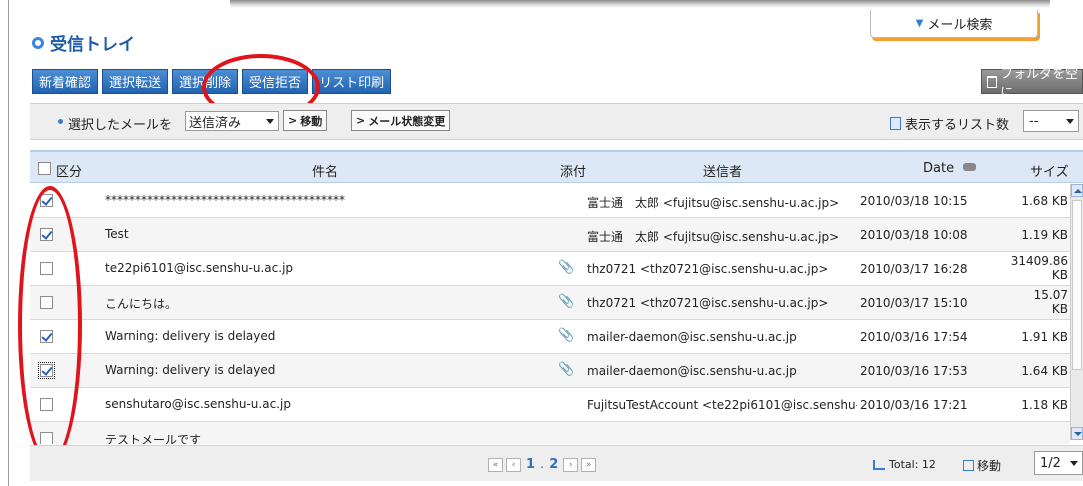  I want to click on row-subject: テストメールです, so click(153, 437).